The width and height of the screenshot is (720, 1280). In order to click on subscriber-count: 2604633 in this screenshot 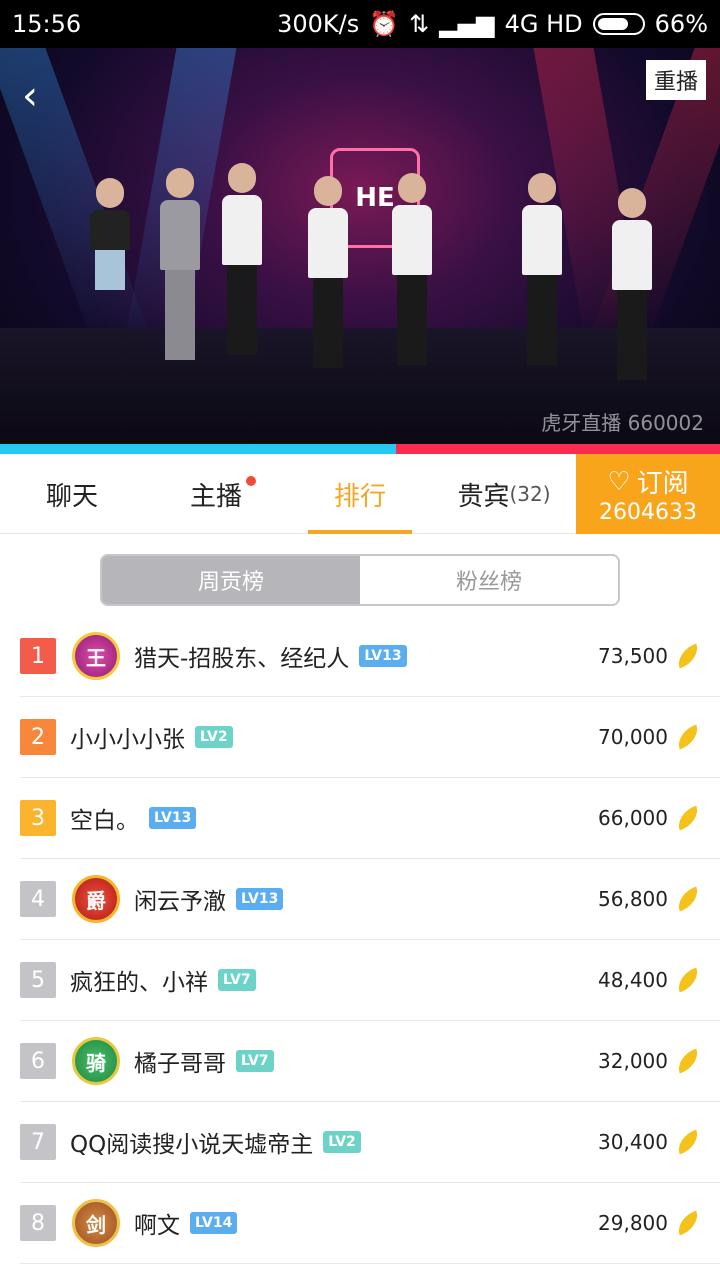, I will do `click(648, 512)`.